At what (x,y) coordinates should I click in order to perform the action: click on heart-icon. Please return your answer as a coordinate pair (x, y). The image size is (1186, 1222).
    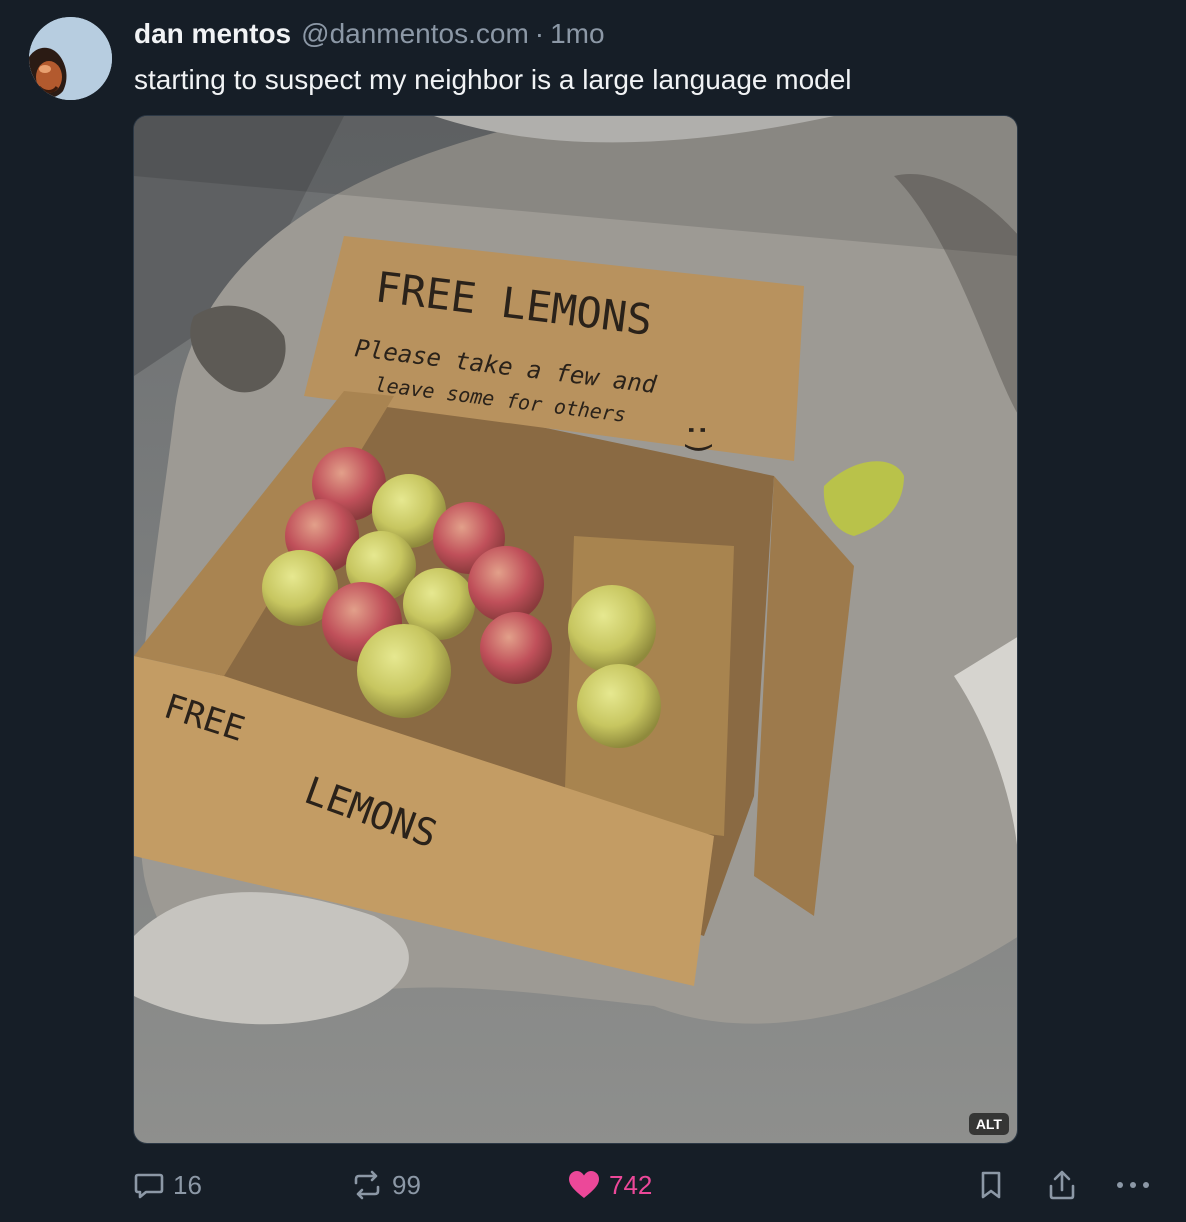
    Looking at the image, I should click on (584, 1185).